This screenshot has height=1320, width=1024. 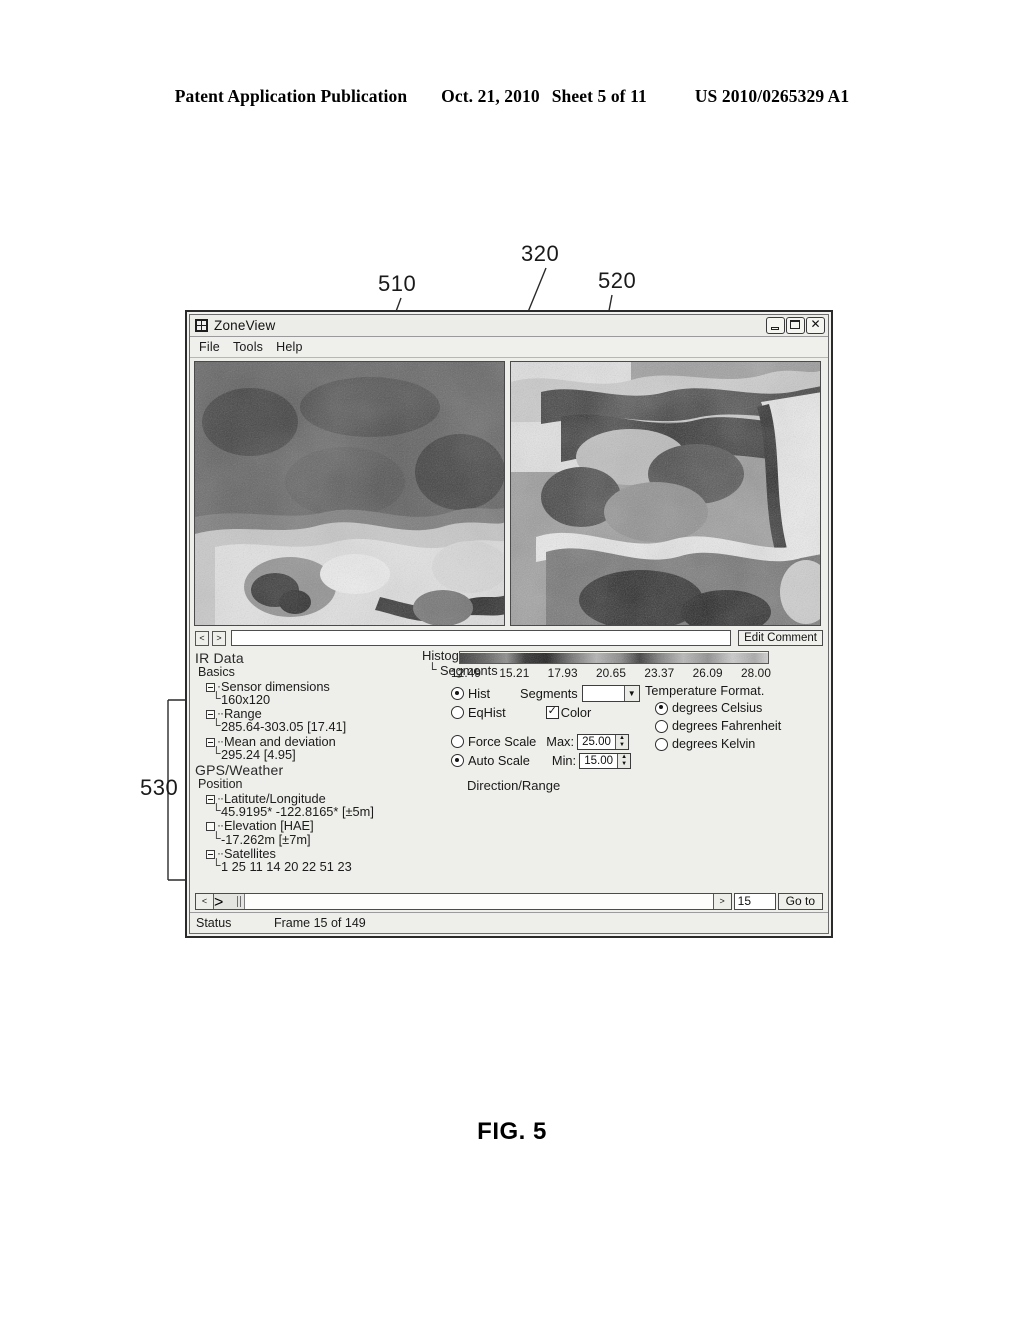 What do you see at coordinates (717, 708) in the screenshot?
I see `celsius-label: degrees Celsius` at bounding box center [717, 708].